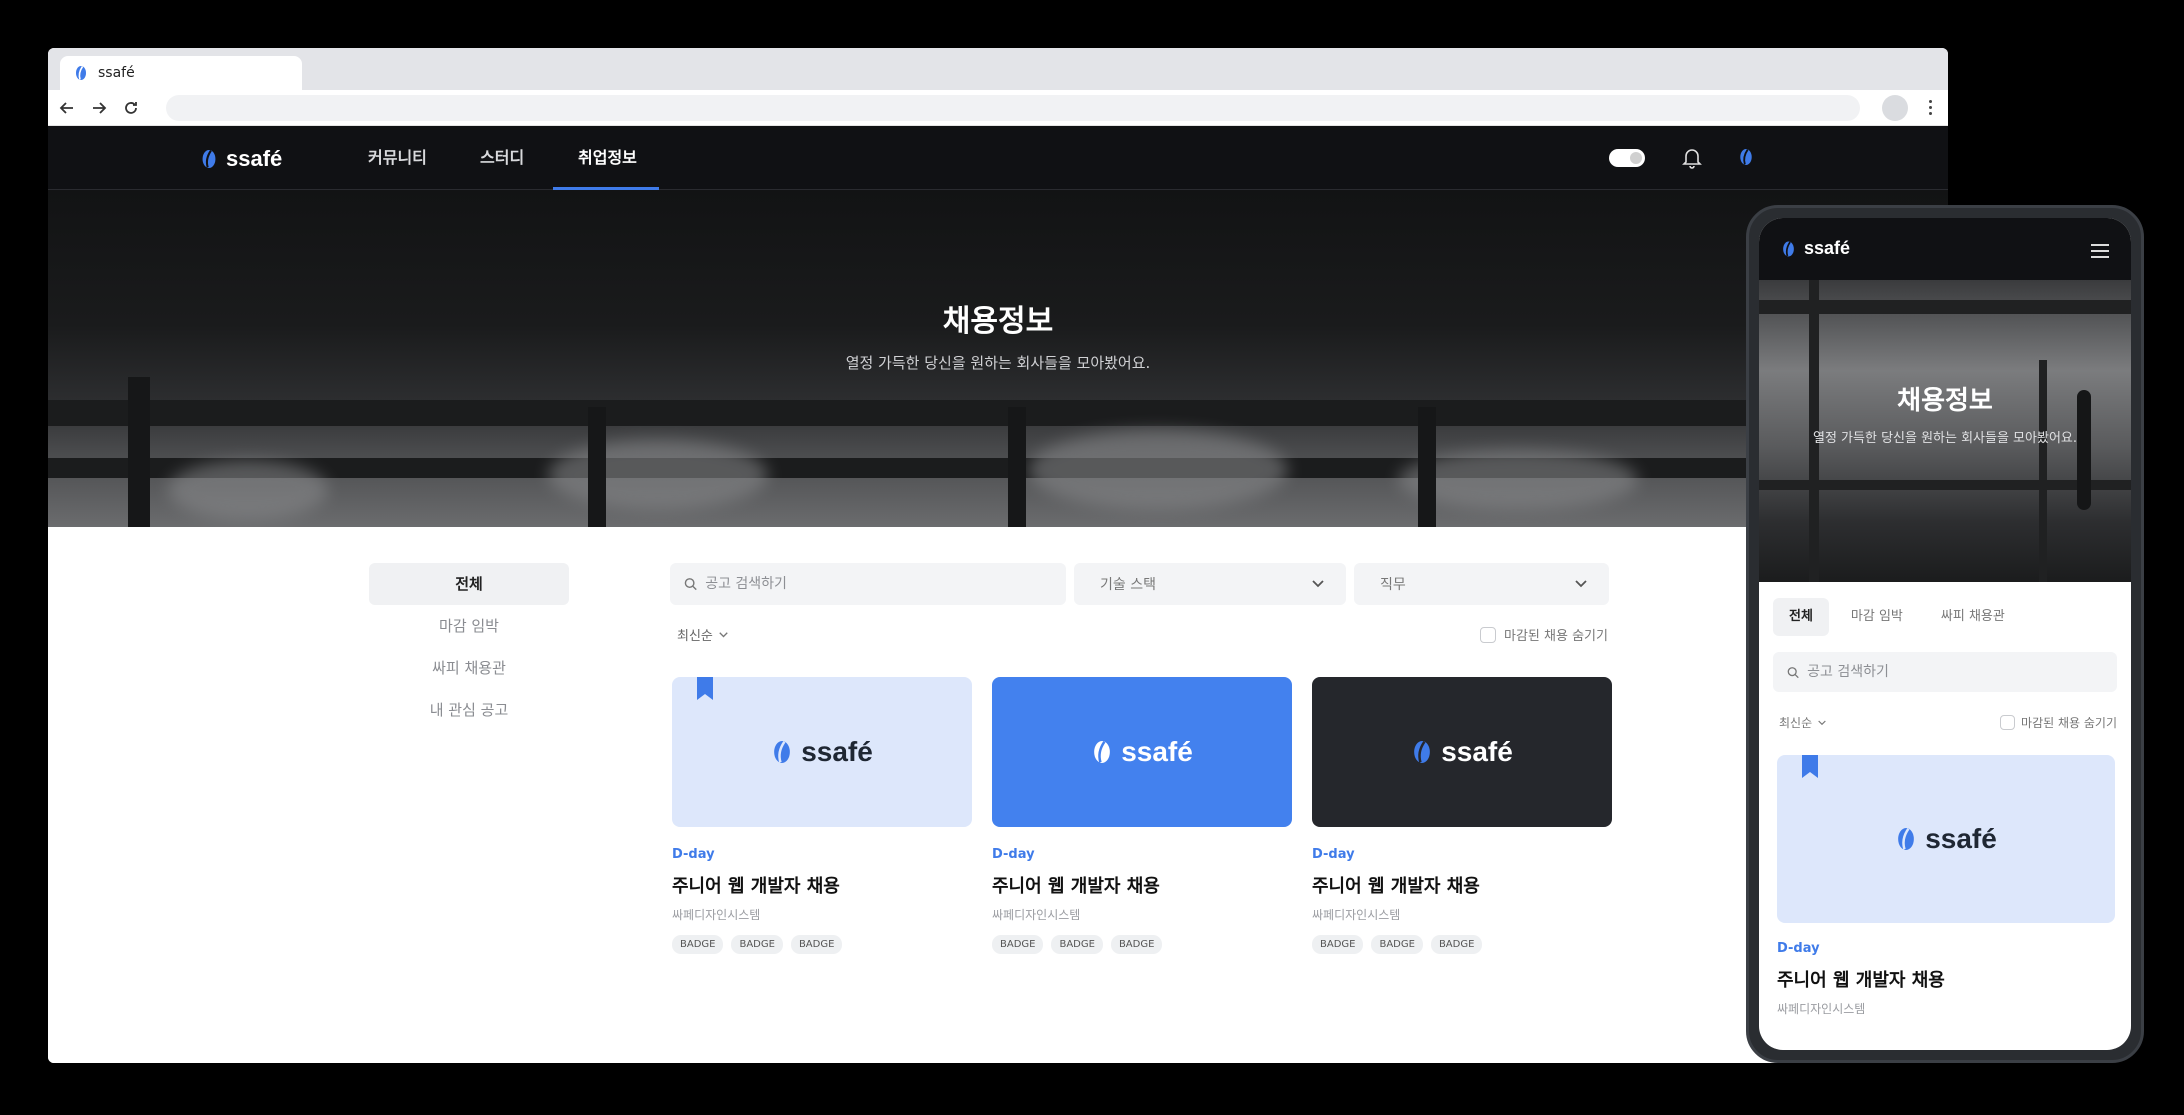 This screenshot has height=1115, width=2184. What do you see at coordinates (1128, 585) in the screenshot?
I see `tech-stack-label: 기술 스택` at bounding box center [1128, 585].